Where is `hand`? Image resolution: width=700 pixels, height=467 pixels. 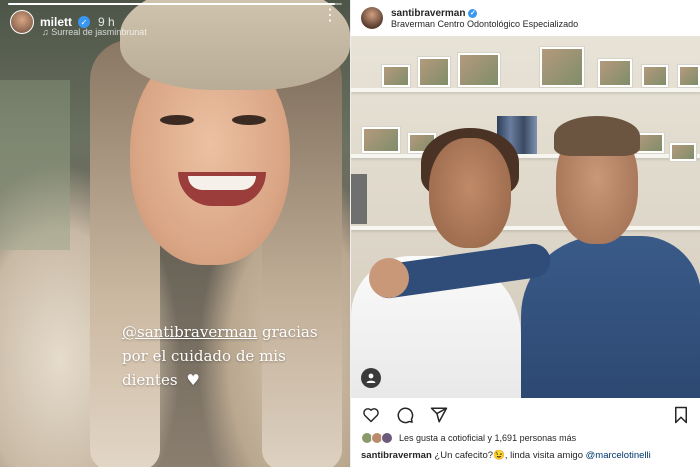 hand is located at coordinates (389, 278).